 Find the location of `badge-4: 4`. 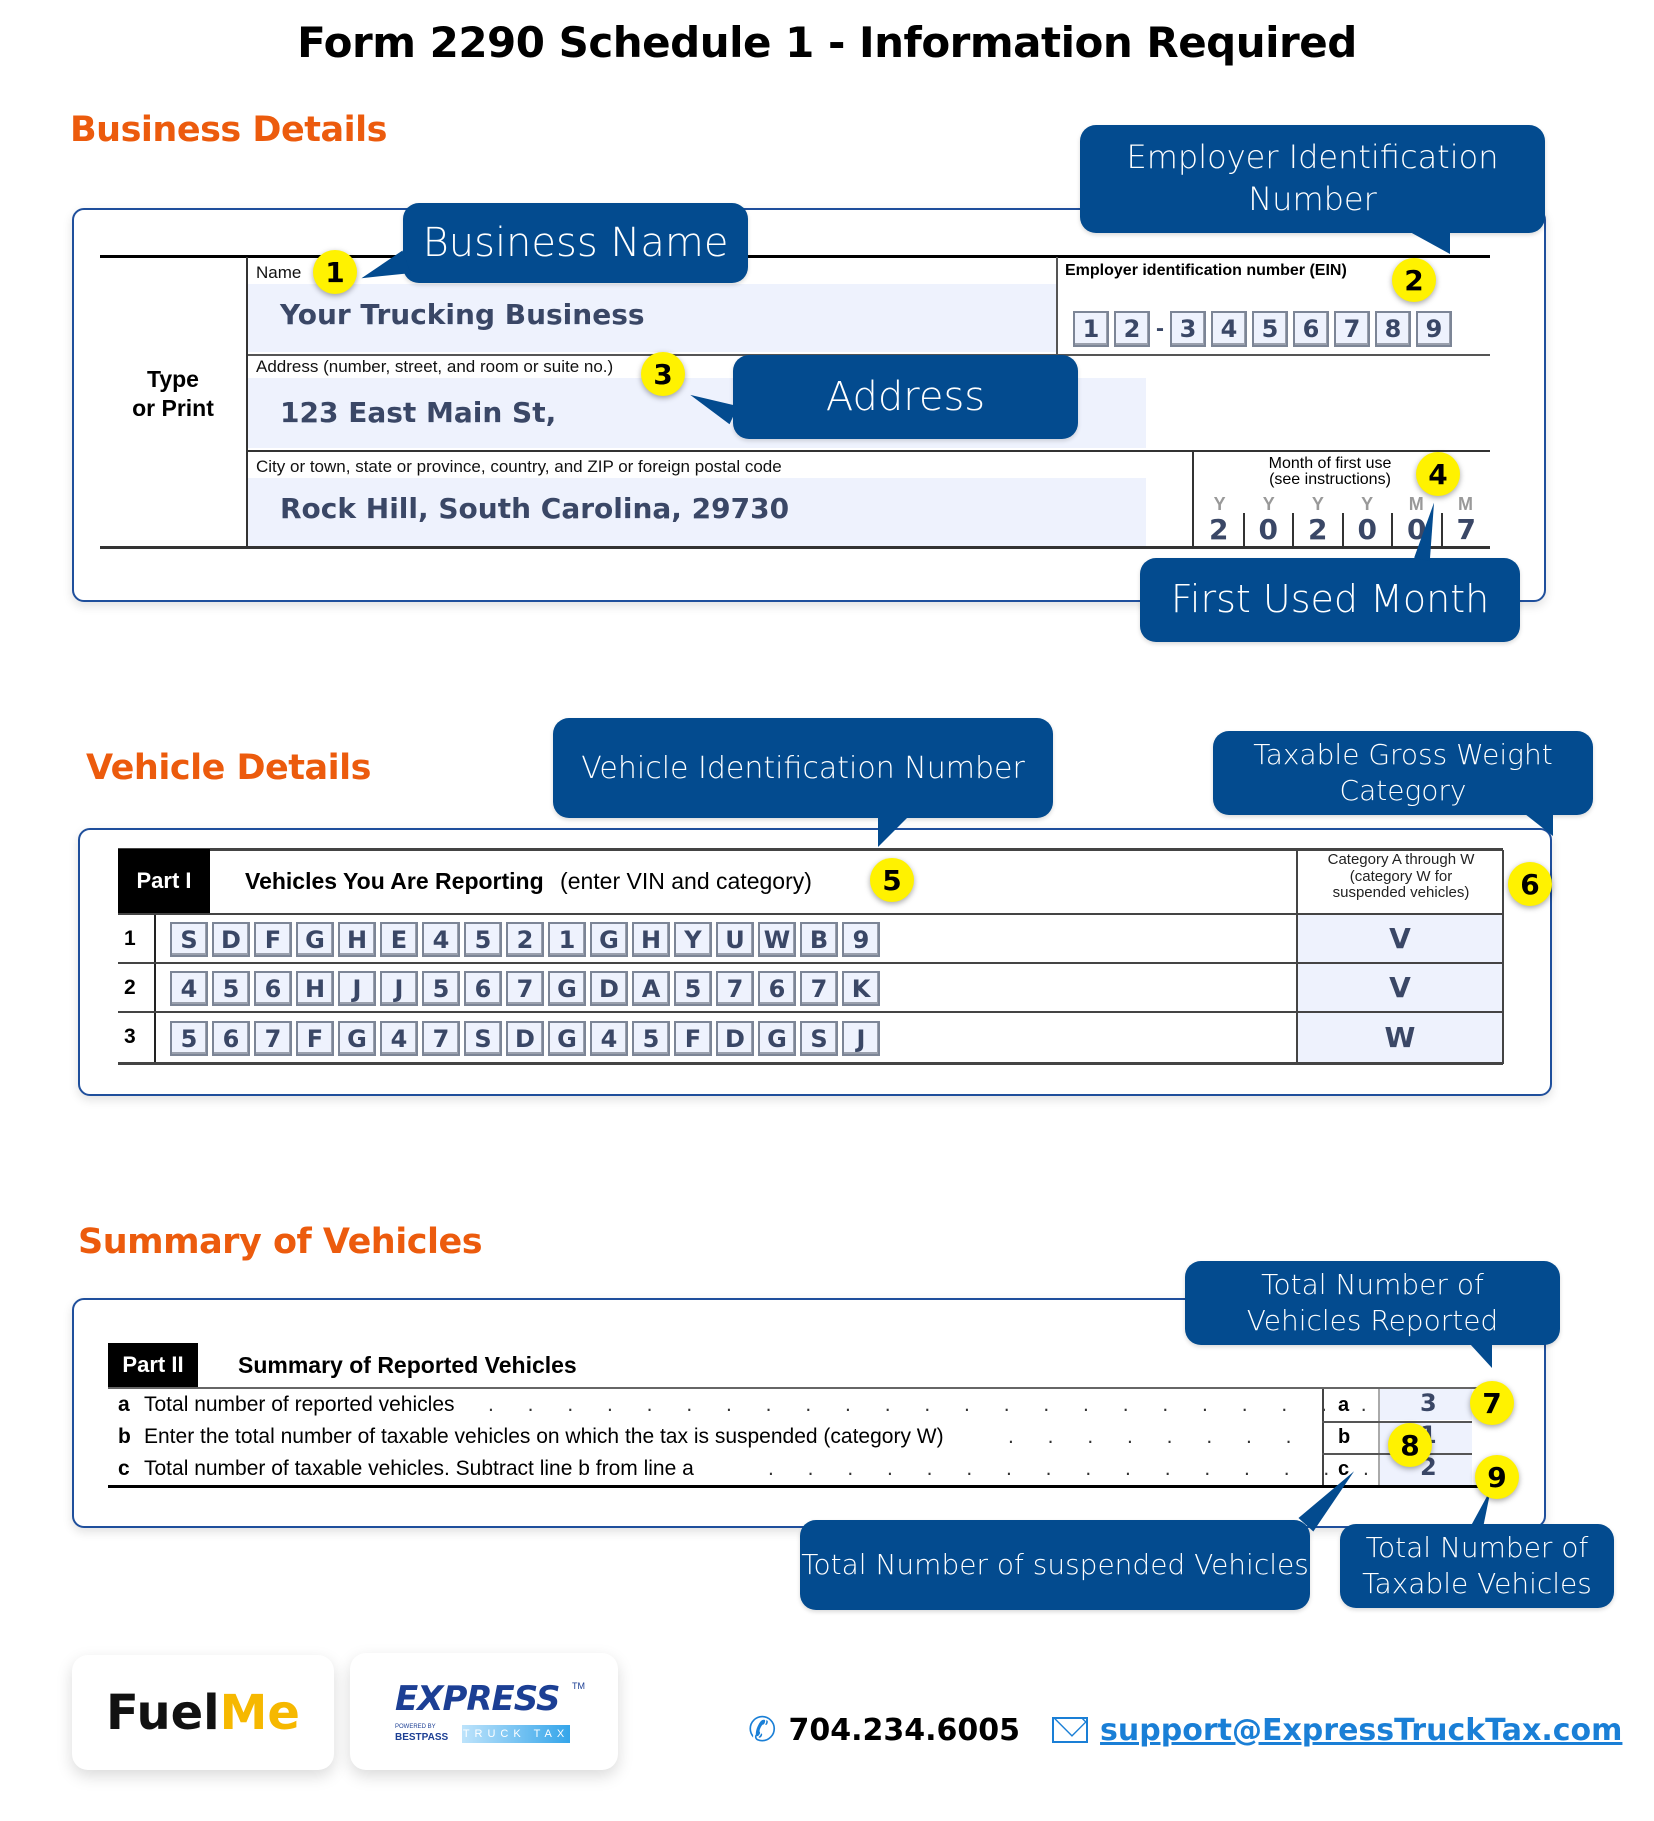

badge-4: 4 is located at coordinates (1438, 474).